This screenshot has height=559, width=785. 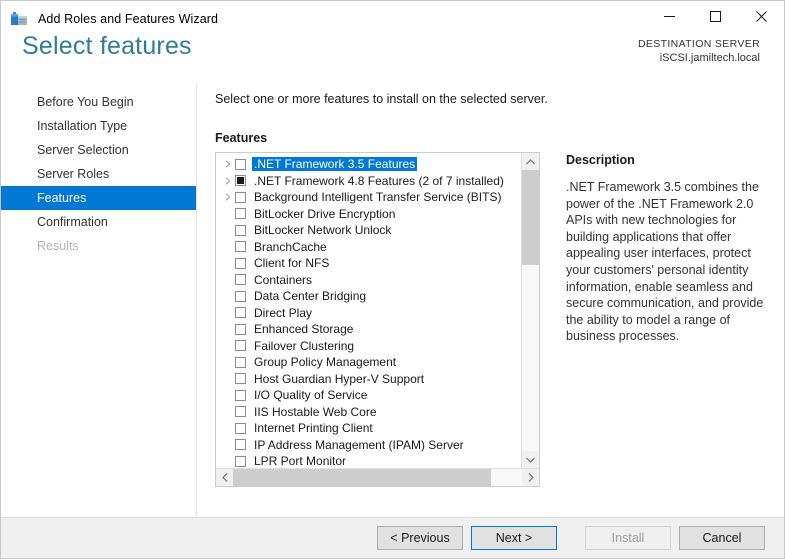 I want to click on feature-row: BranchCache, so click(x=368, y=247).